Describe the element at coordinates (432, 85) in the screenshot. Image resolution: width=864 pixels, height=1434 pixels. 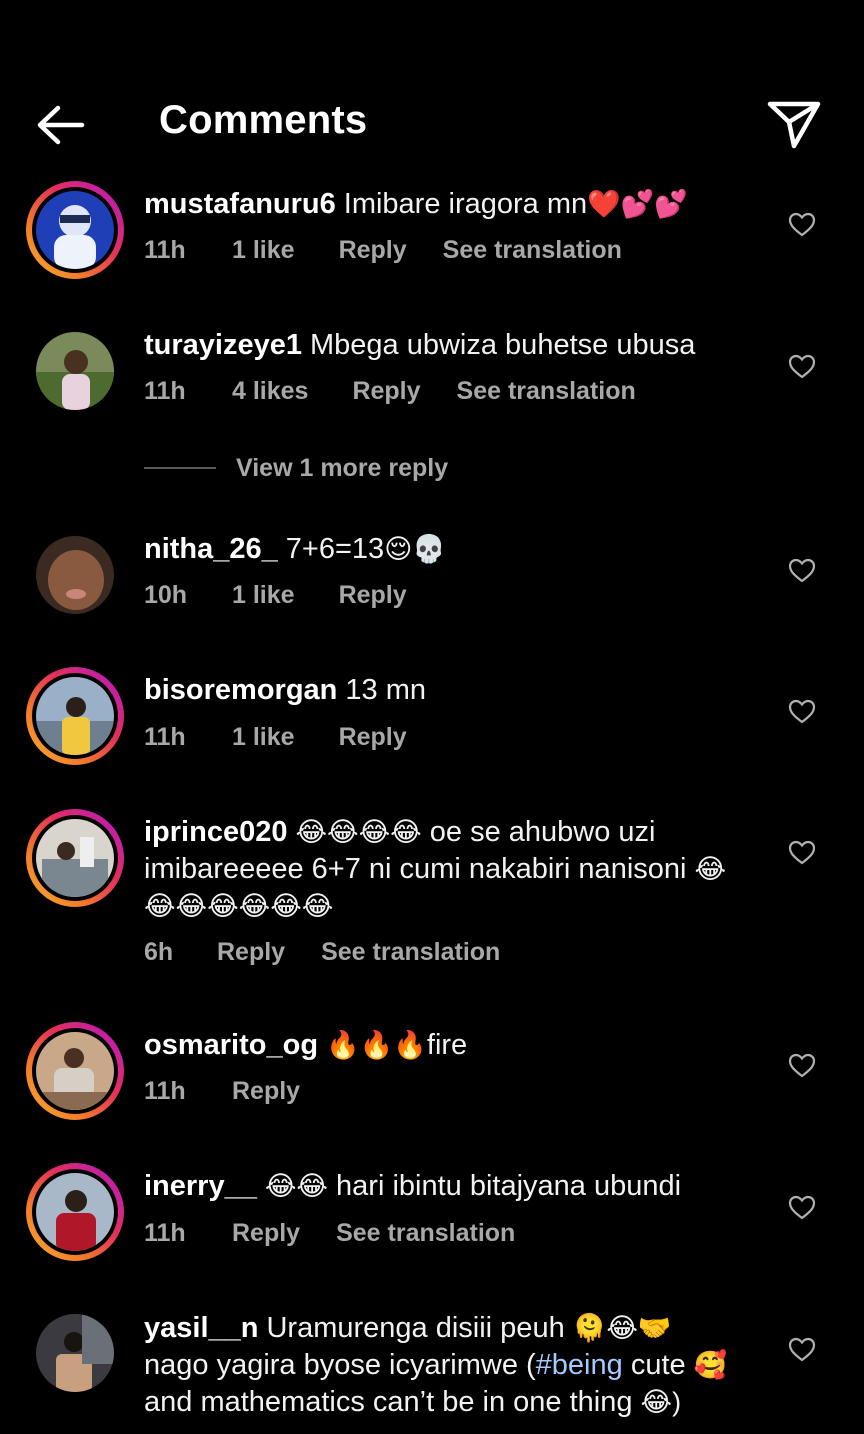
I see `header: Comments` at that location.